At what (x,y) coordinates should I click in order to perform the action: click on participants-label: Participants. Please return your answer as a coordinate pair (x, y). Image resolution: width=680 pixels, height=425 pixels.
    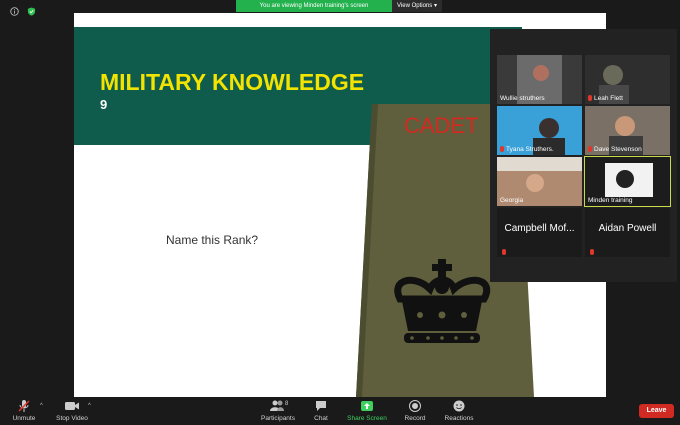
    Looking at the image, I should click on (278, 418).